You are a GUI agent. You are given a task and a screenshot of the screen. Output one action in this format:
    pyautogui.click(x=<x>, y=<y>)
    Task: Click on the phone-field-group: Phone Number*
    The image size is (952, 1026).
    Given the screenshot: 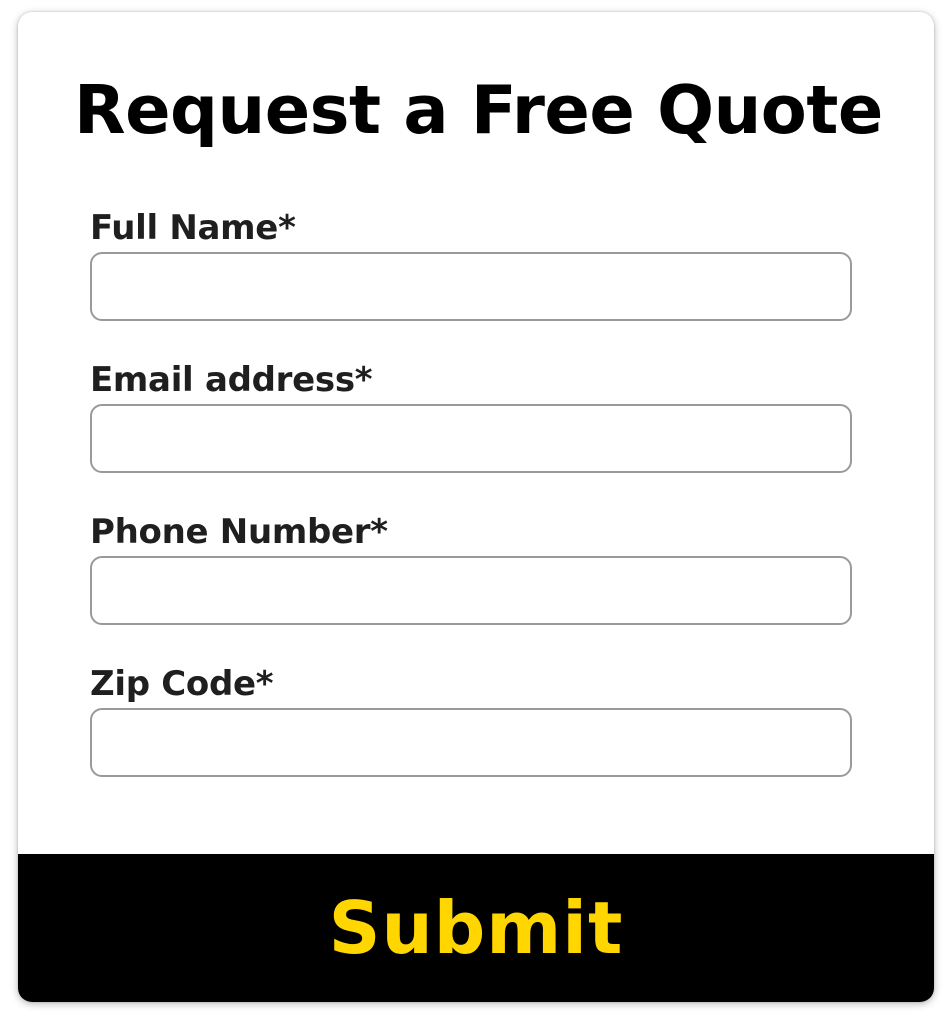 What is the action you would take?
    pyautogui.click(x=471, y=568)
    